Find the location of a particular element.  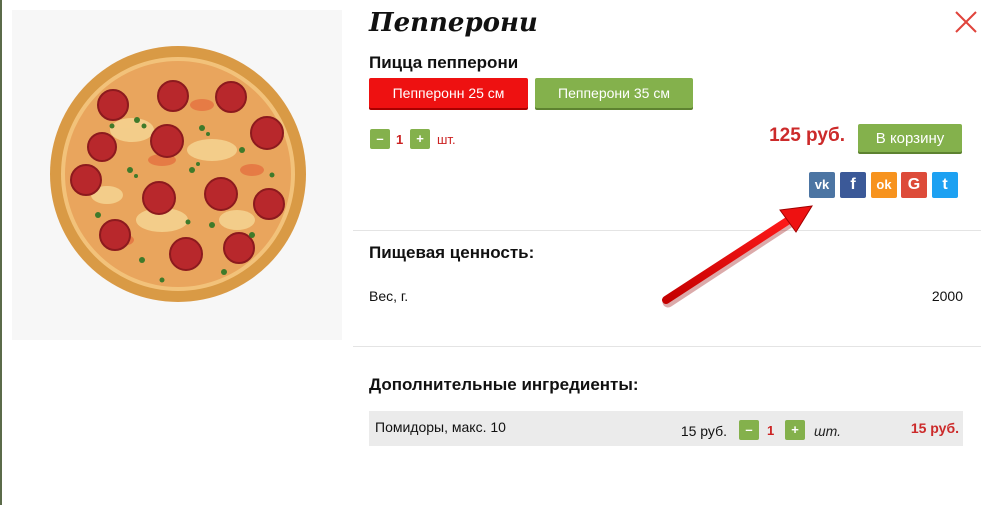

size-35-button: Пепперони 35 см is located at coordinates (614, 93).